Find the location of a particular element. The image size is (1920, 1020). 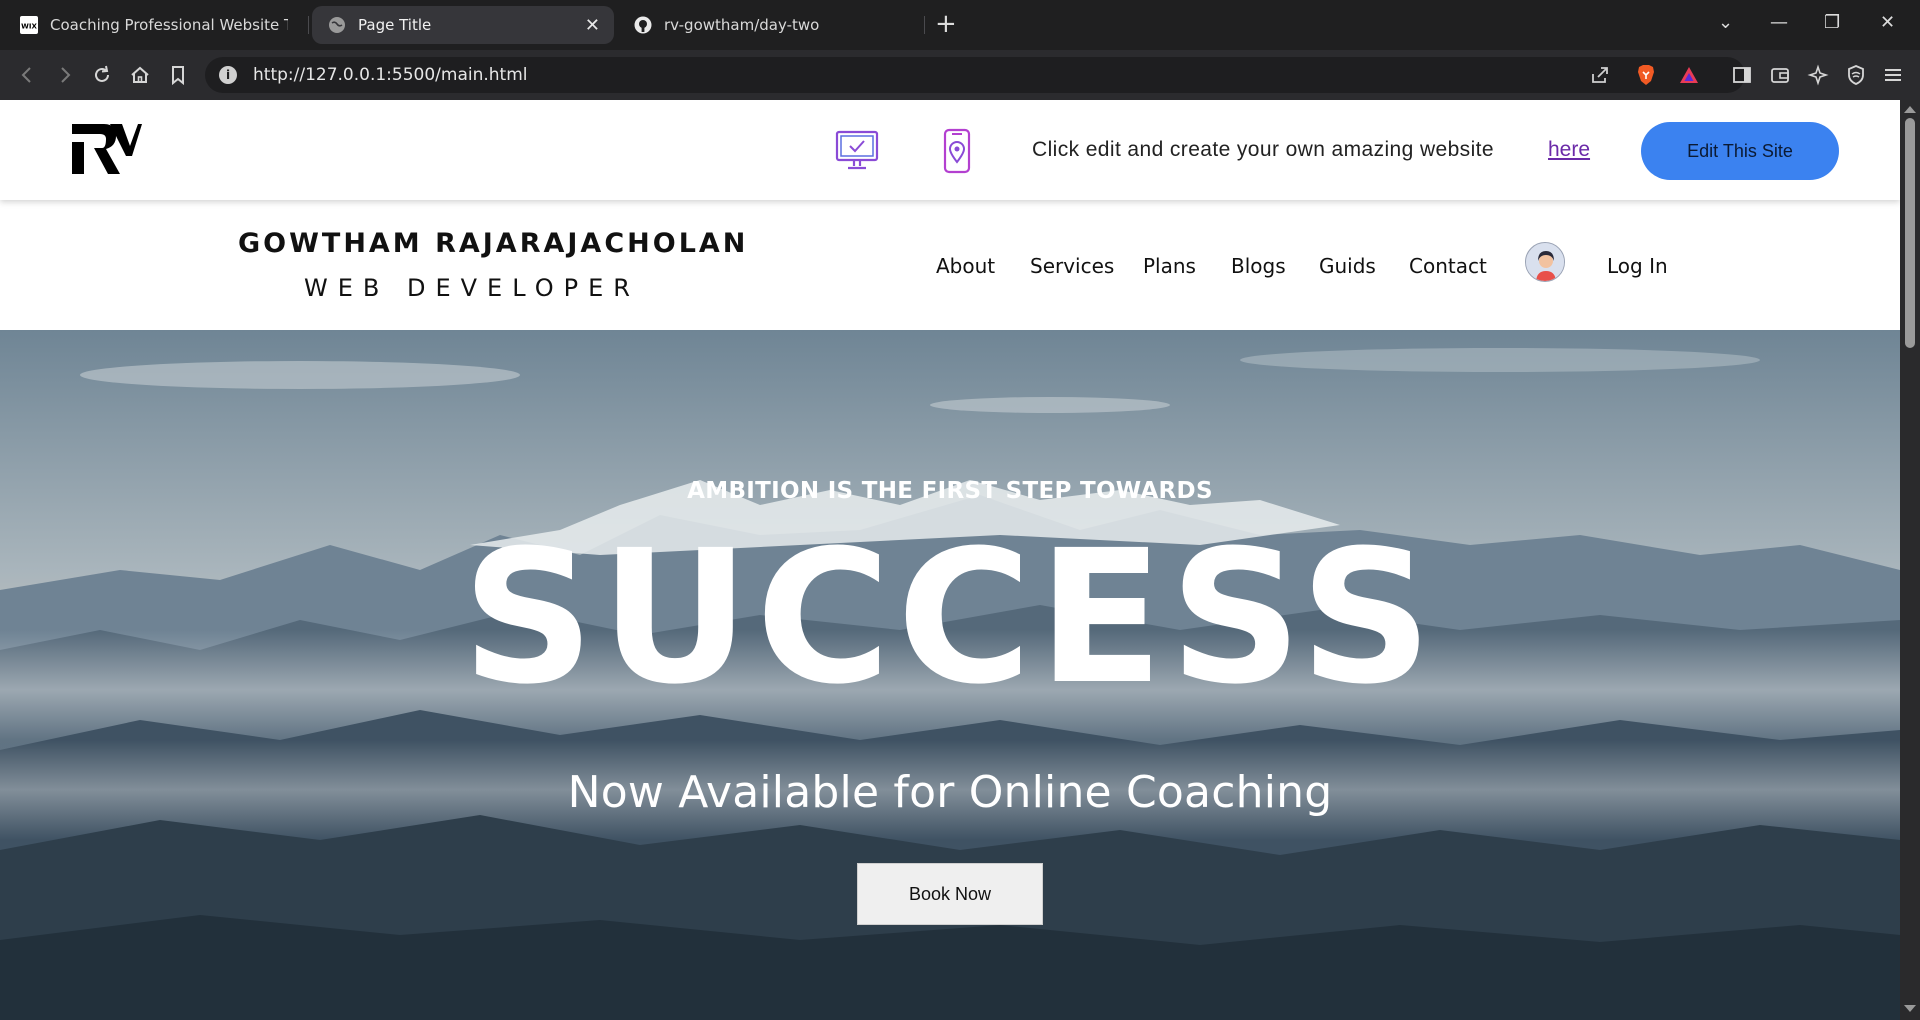

tab-title: Coaching Professional Website Templ is located at coordinates (169, 25).